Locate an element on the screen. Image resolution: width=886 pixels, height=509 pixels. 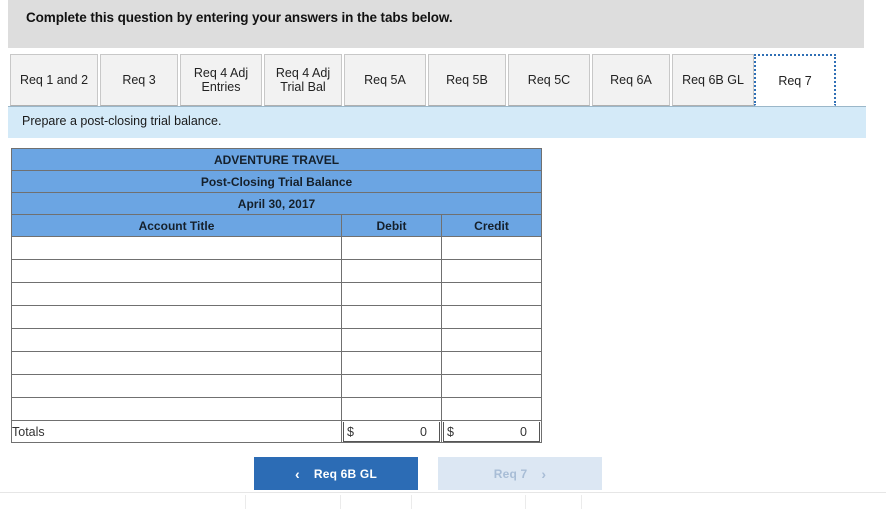
totals-credit-value: 0 is located at coordinates (523, 431).